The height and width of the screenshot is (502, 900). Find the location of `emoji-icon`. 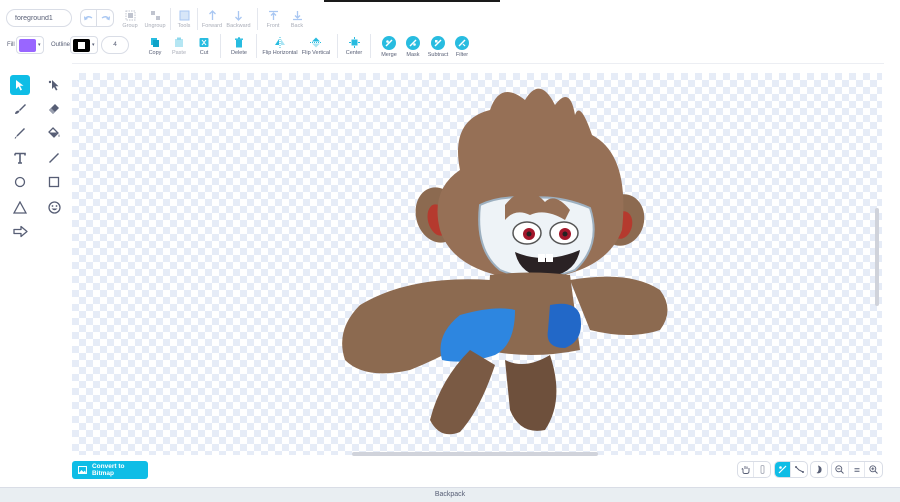

emoji-icon is located at coordinates (54, 207).